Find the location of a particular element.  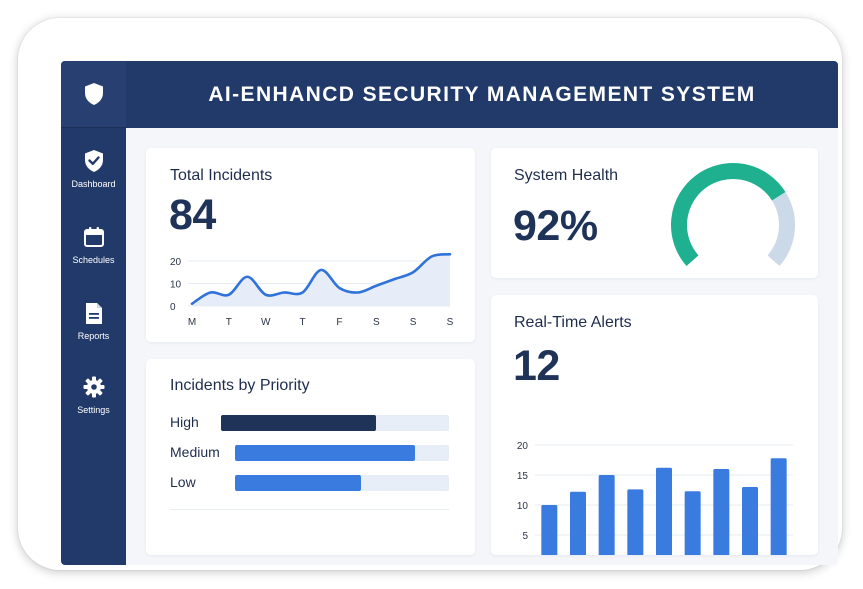

alerts-bar-chart: 05101520MTWTFSSSS is located at coordinates (655, 498).